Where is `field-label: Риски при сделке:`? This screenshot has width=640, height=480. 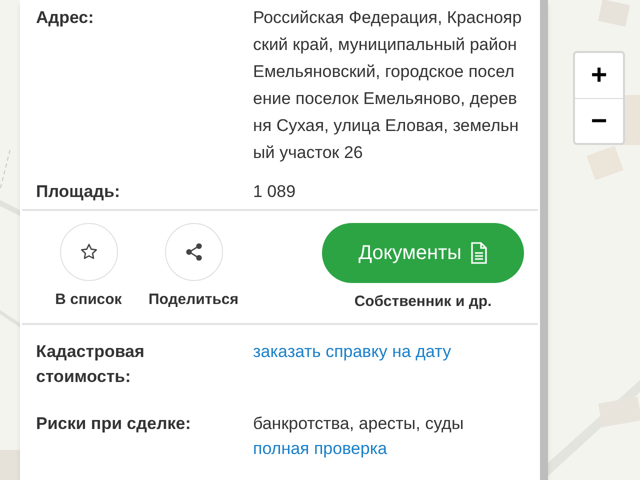
field-label: Риски при сделке: is located at coordinates (114, 424).